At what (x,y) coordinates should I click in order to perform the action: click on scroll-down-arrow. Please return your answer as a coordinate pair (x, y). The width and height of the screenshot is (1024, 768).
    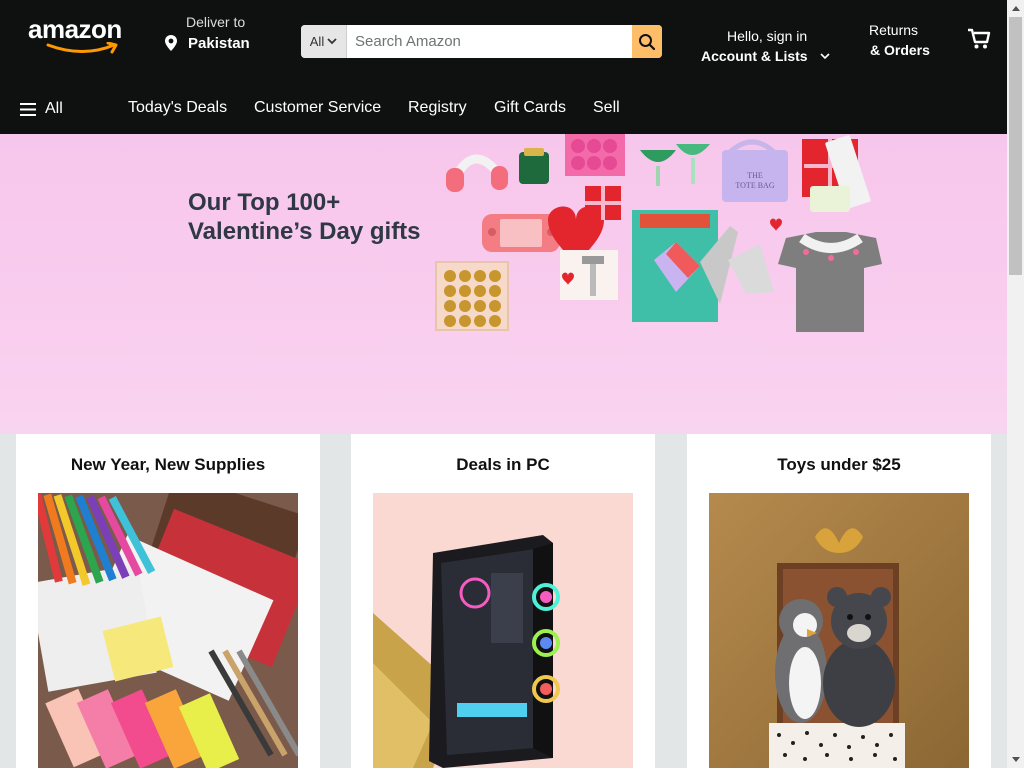
    Looking at the image, I should click on (1015, 759).